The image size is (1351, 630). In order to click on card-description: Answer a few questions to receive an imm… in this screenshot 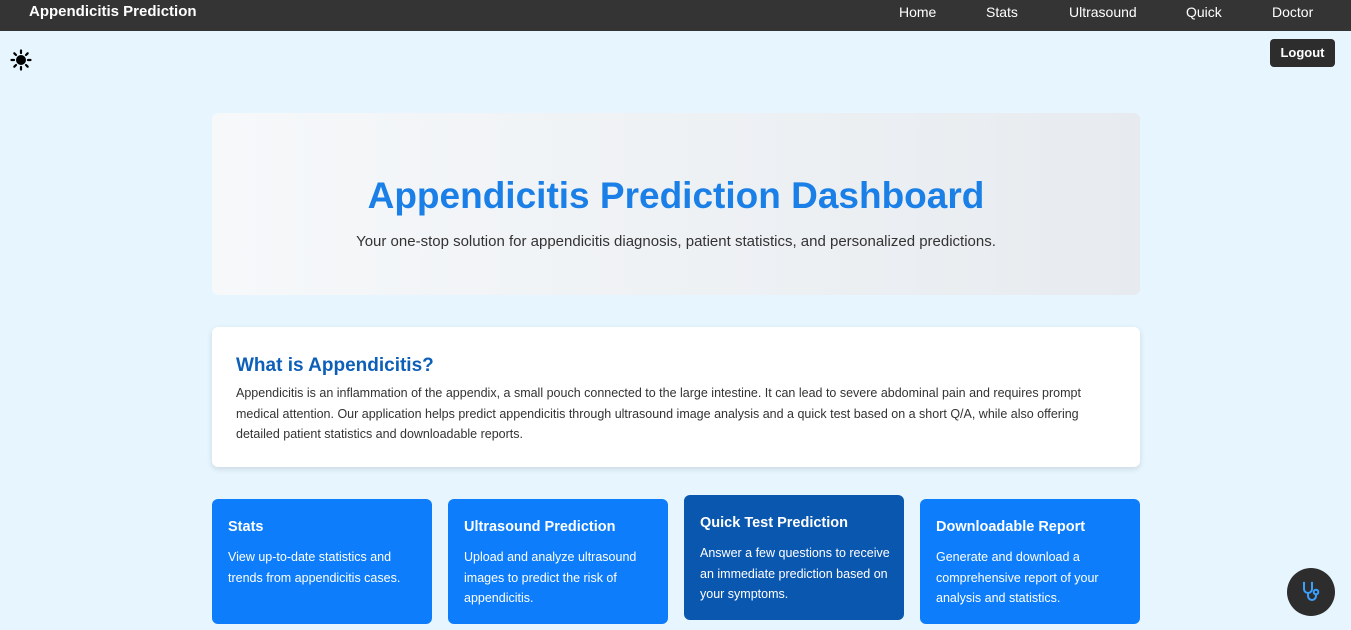, I will do `click(795, 573)`.